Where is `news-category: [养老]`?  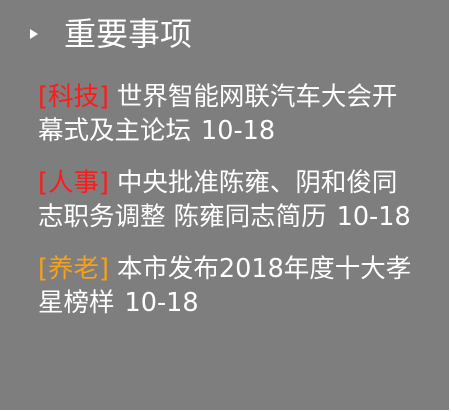
news-category: [养老] is located at coordinates (73, 269).